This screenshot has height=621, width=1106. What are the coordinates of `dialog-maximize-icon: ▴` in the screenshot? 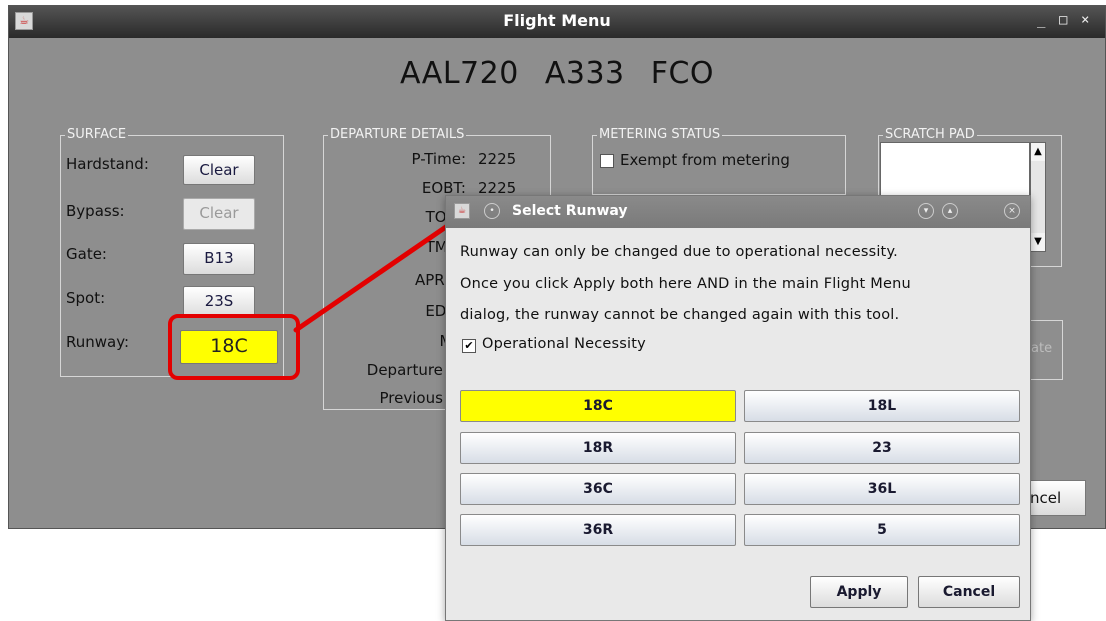 It's located at (950, 211).